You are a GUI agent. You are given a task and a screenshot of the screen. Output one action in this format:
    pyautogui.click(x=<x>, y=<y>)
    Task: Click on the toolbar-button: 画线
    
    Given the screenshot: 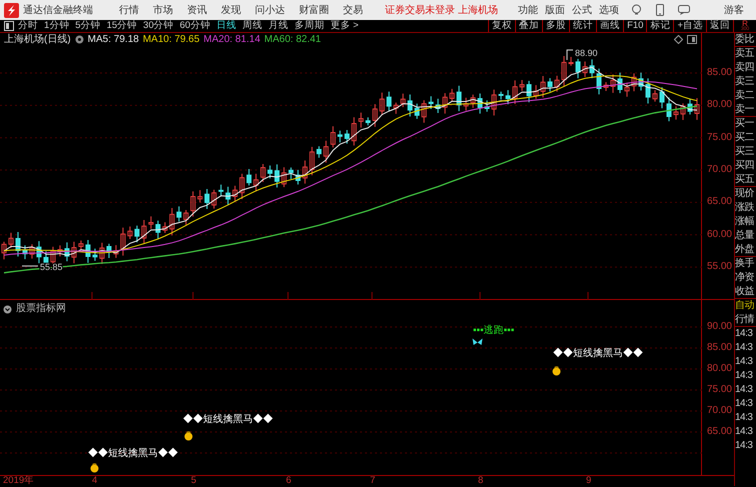 What is the action you would take?
    pyautogui.click(x=610, y=26)
    